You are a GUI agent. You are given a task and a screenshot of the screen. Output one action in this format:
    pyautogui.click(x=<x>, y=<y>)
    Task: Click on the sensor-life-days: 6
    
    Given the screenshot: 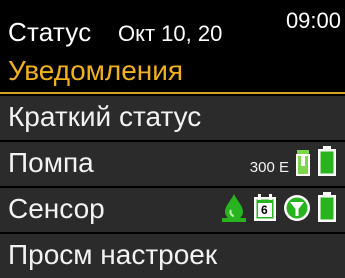 What is the action you would take?
    pyautogui.click(x=264, y=210)
    